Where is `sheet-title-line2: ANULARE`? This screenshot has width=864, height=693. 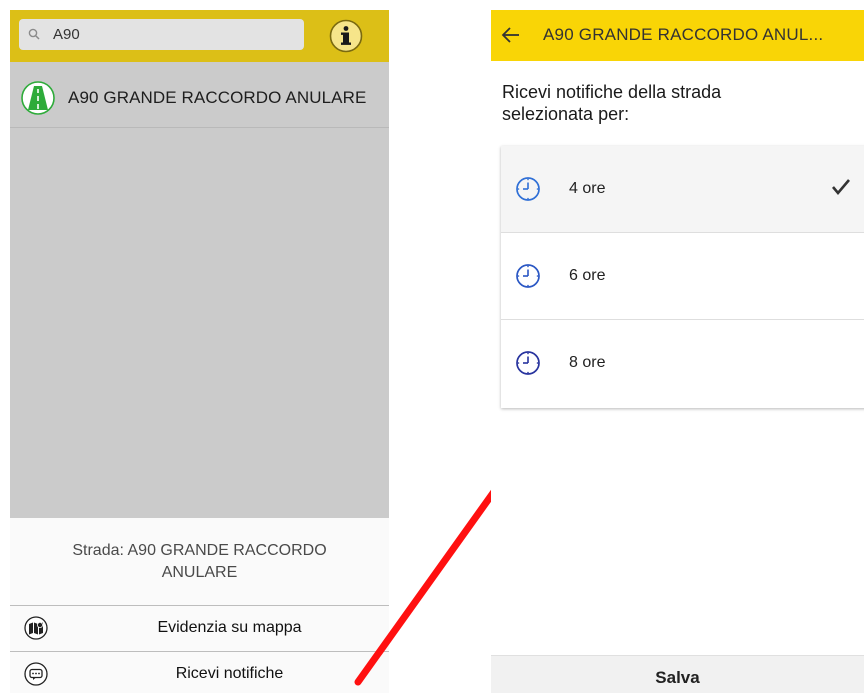 sheet-title-line2: ANULARE is located at coordinates (199, 572).